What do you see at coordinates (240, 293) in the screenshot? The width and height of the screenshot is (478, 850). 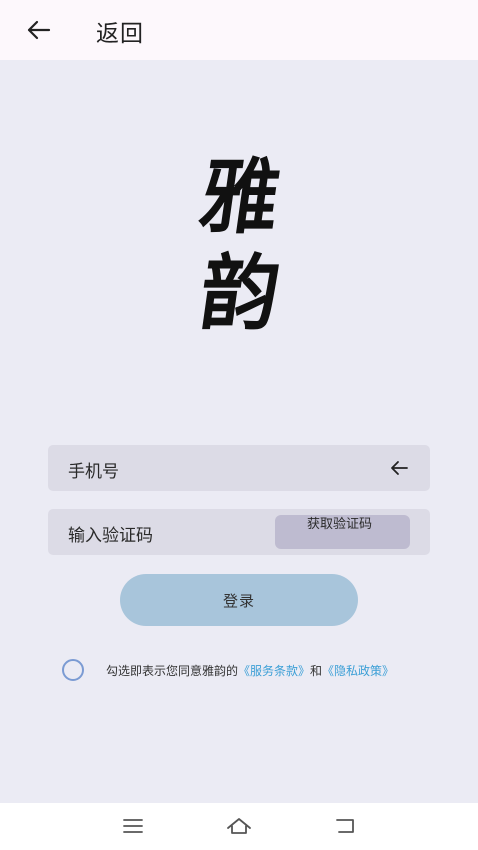 I see `logo-char-2: 韵` at bounding box center [240, 293].